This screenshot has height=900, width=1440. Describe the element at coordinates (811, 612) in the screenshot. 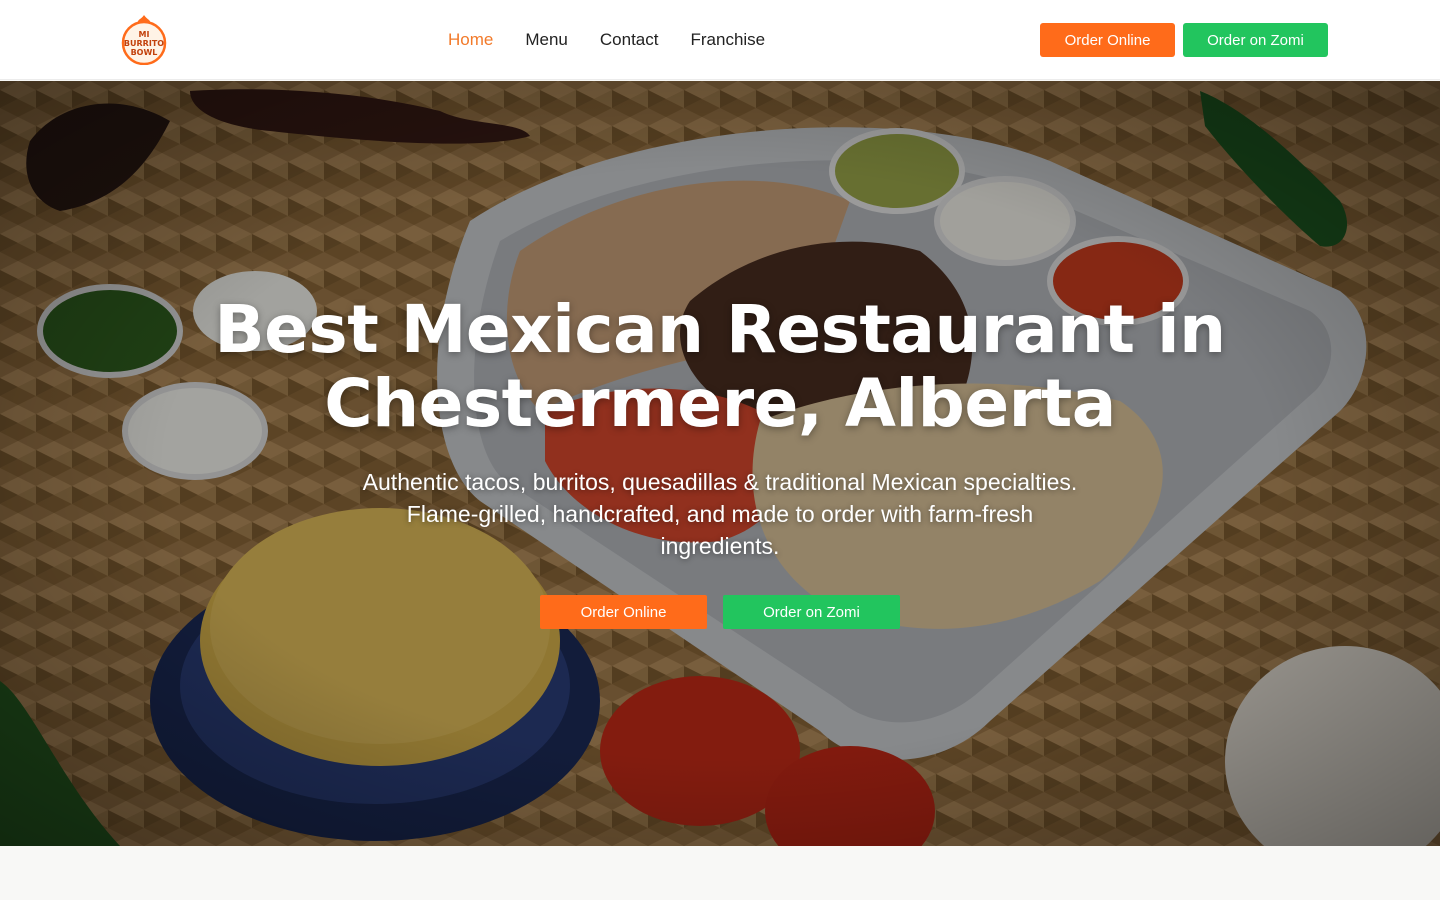

I see `hero-order-zomi-button: Order on Zomi` at that location.